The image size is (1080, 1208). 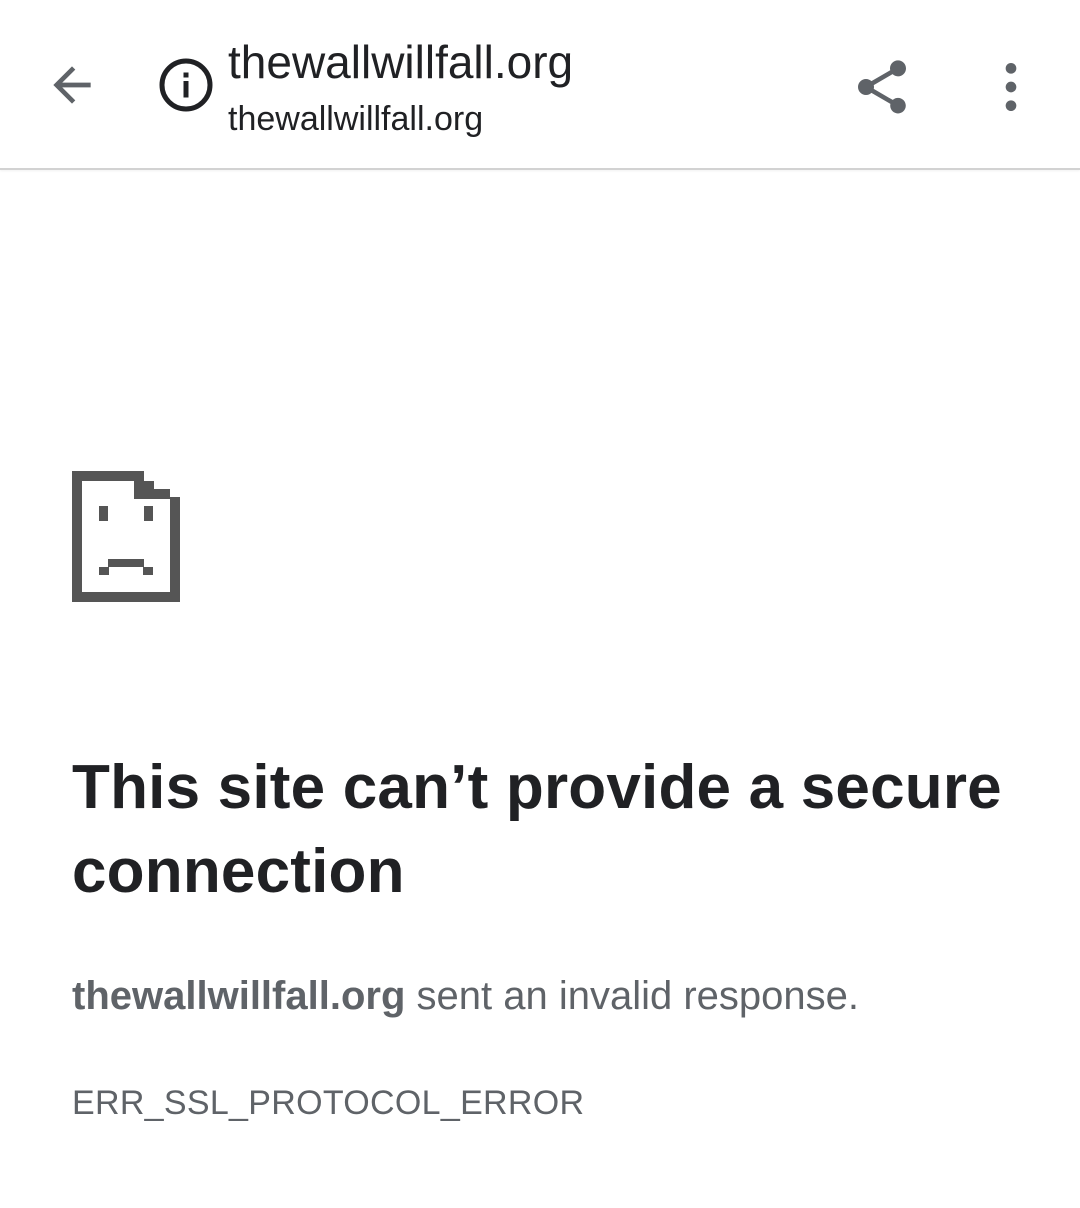 I want to click on url-block: thewallwillfall.org thewallwillfall.org, so click(x=518, y=89).